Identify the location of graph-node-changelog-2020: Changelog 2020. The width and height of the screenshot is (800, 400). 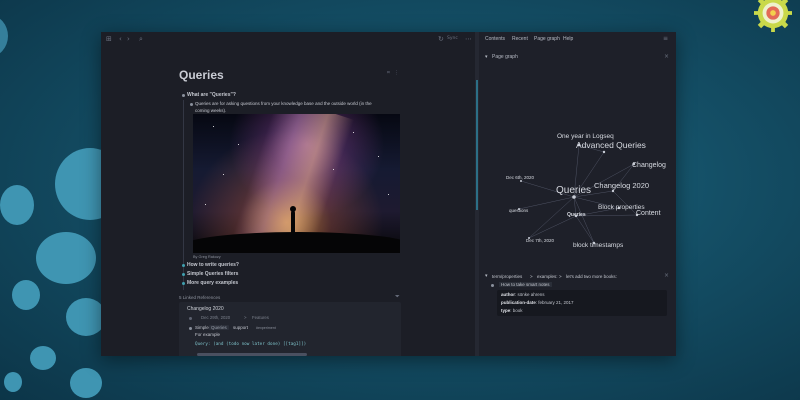
(621, 185).